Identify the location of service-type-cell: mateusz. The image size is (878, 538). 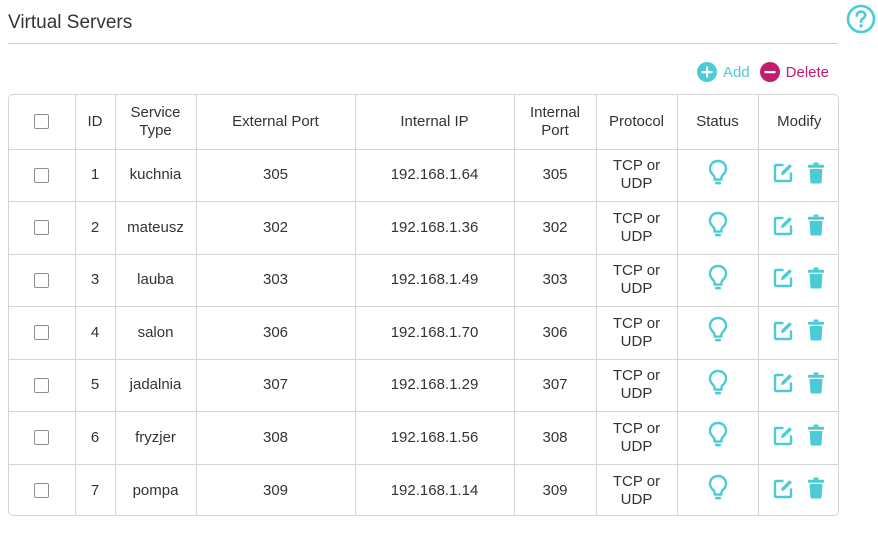
(156, 228).